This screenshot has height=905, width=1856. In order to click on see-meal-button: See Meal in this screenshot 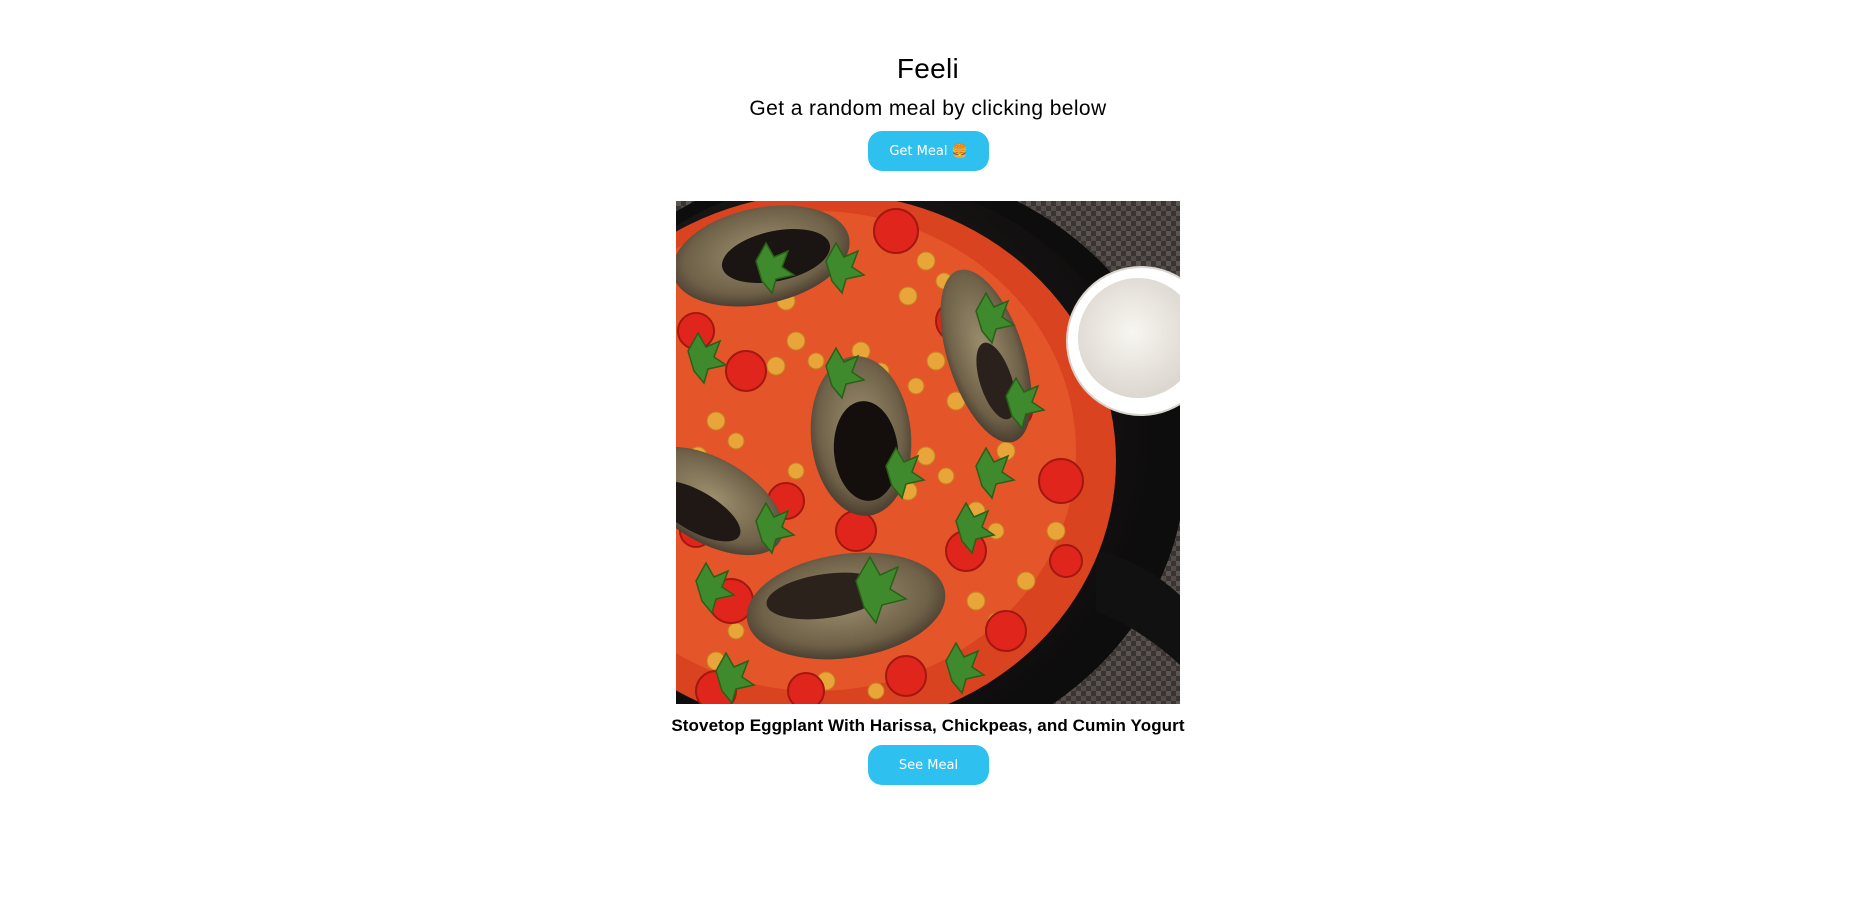, I will do `click(928, 765)`.